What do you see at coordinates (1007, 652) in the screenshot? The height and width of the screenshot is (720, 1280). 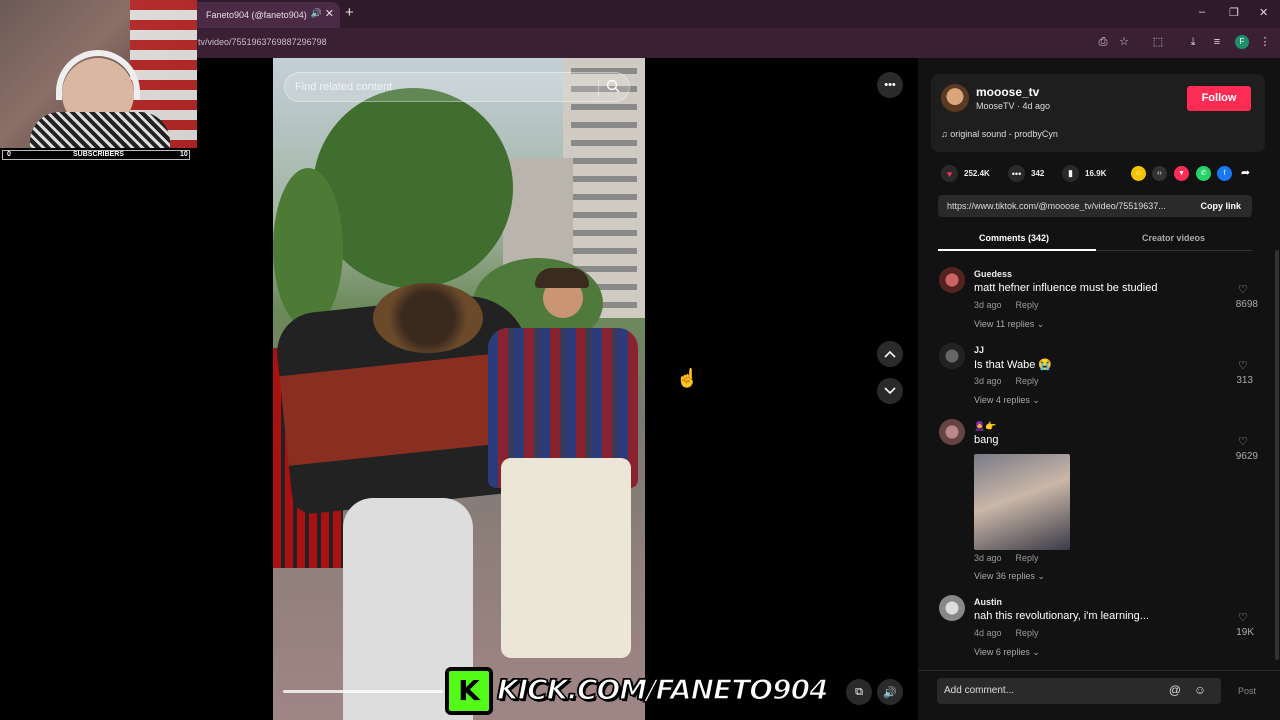 I see `view-replies-button: View 6 replies ⌄` at bounding box center [1007, 652].